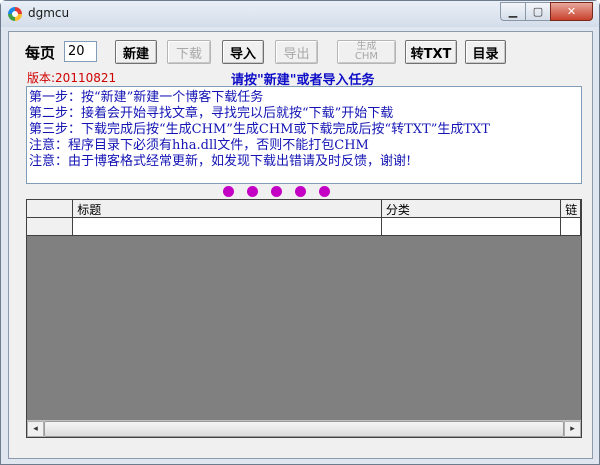 Image resolution: width=600 pixels, height=465 pixels. Describe the element at coordinates (211, 113) in the screenshot. I see `instruction-line: 第二步：接着会开始寻找文章，寻找完以后就按“下载”开始下载` at that location.